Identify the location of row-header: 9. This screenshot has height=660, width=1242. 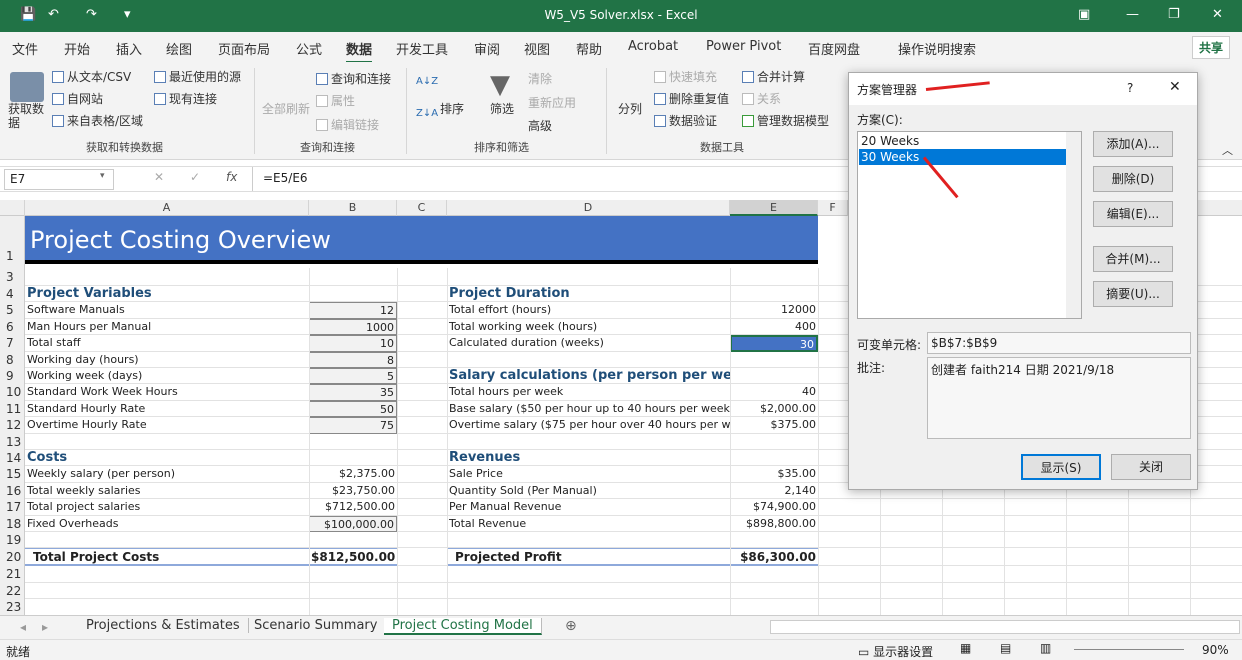
(12, 376).